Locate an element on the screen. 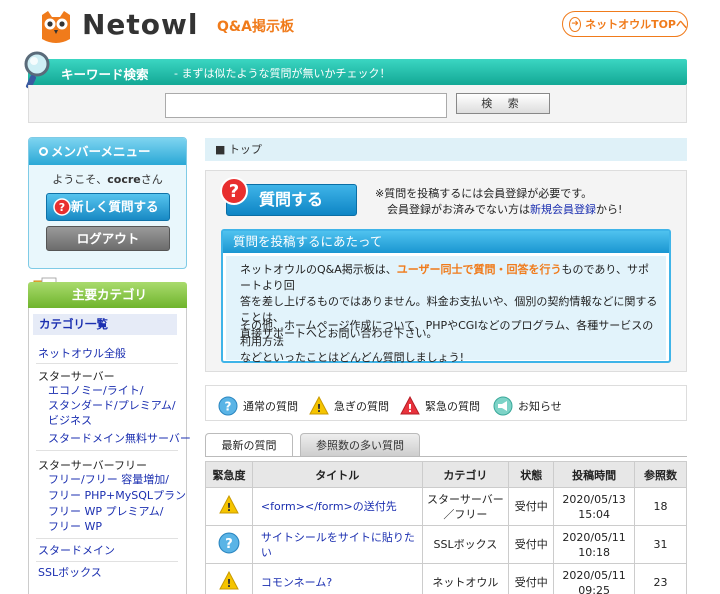 This screenshot has height=594, width=720. posted-time-cell: 2020/05/13 15:04 is located at coordinates (594, 506).